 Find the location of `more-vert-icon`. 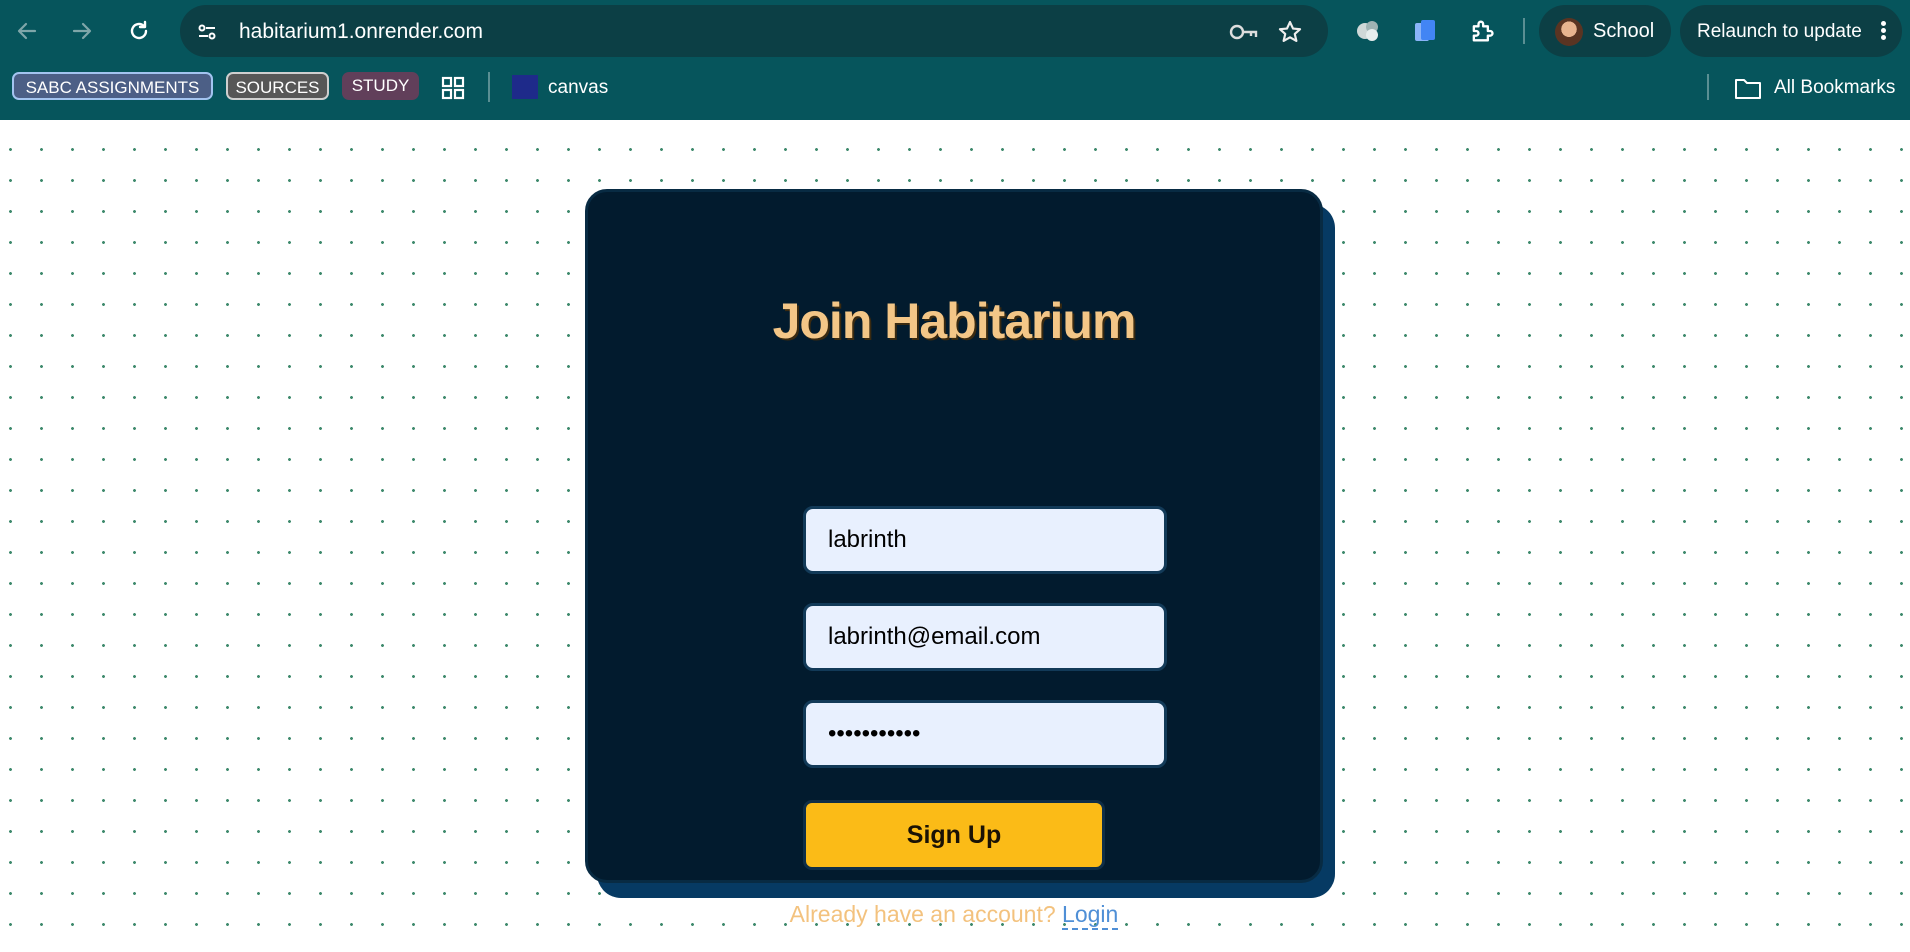

more-vert-icon is located at coordinates (1883, 32).